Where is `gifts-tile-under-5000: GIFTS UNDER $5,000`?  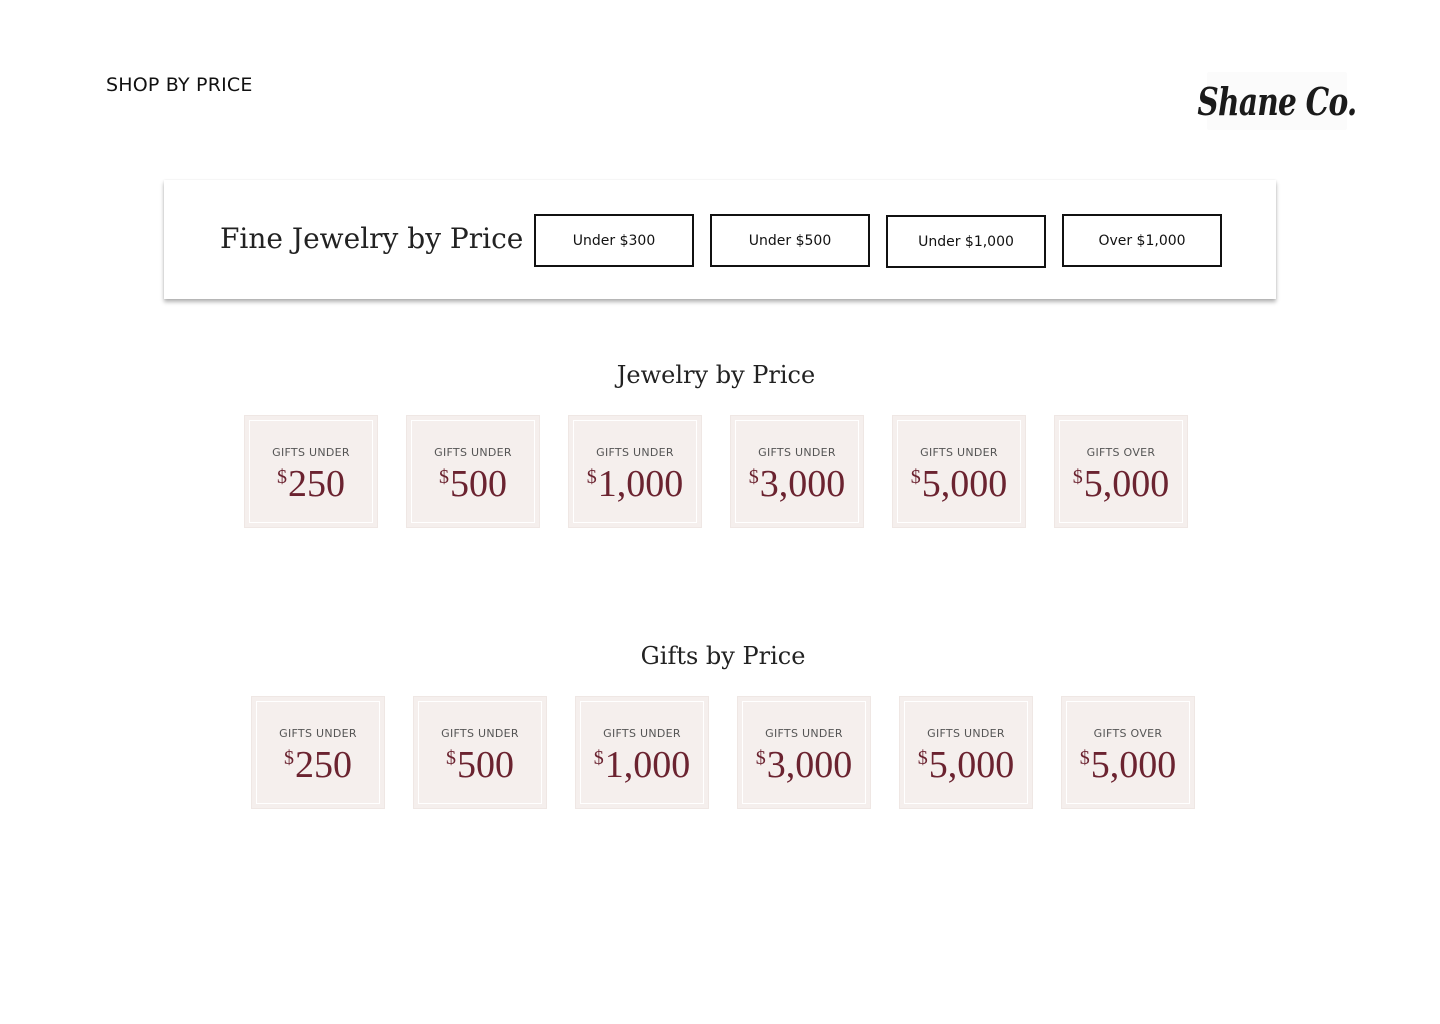
gifts-tile-under-5000: GIFTS UNDER $5,000 is located at coordinates (966, 752).